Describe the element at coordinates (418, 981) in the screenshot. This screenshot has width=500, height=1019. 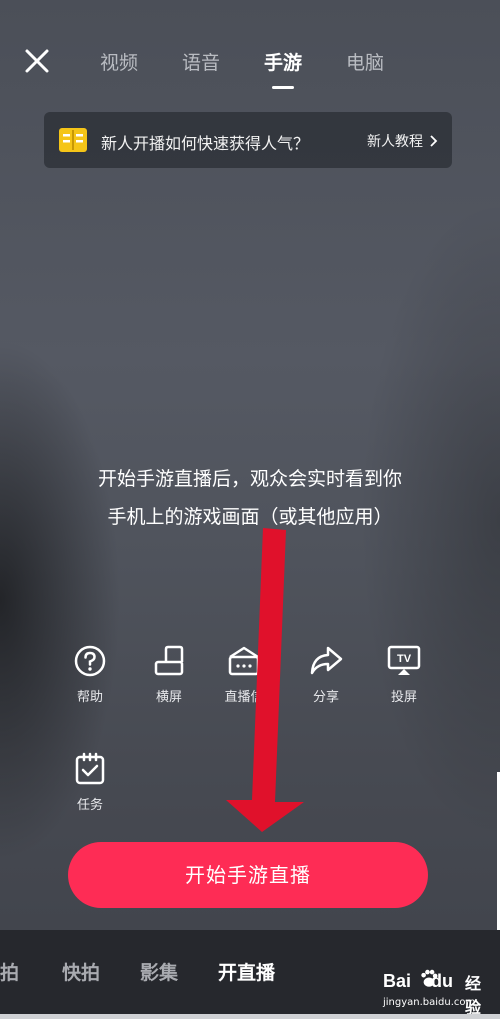
I see `watermark-brand: Bai du` at that location.